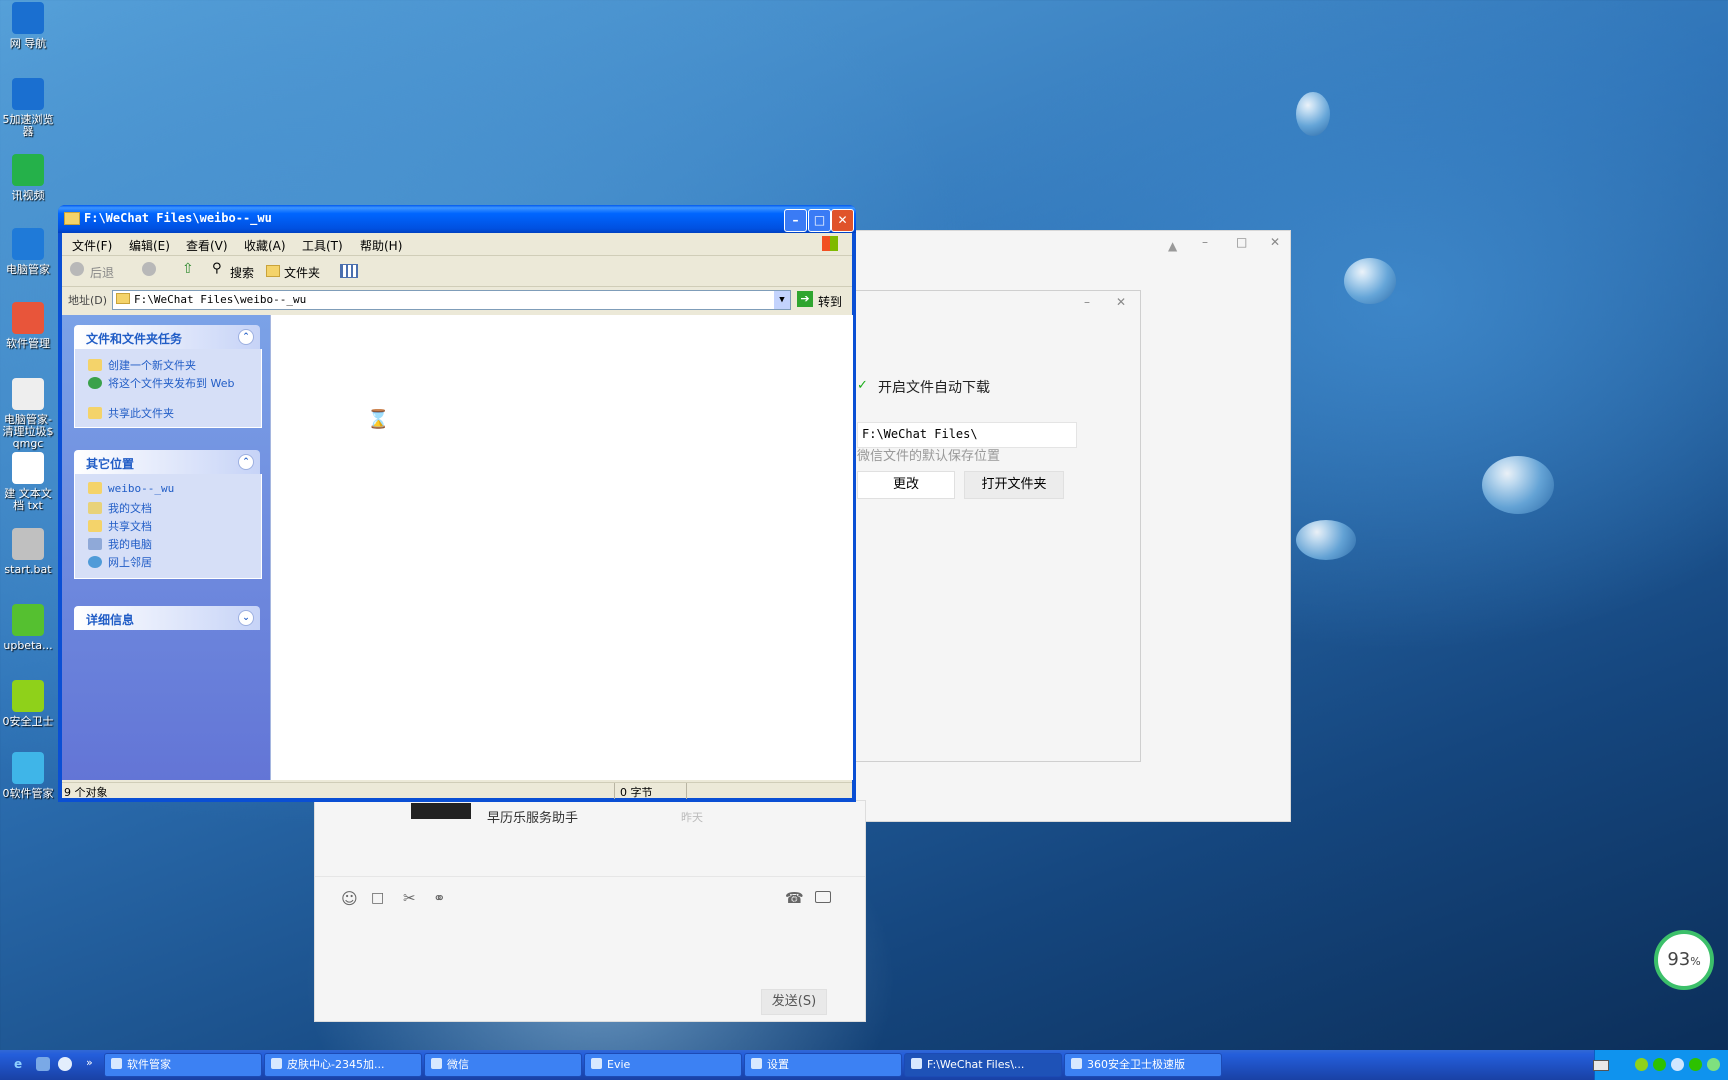 The image size is (1728, 1080). I want to click on video-call-icon, so click(823, 897).